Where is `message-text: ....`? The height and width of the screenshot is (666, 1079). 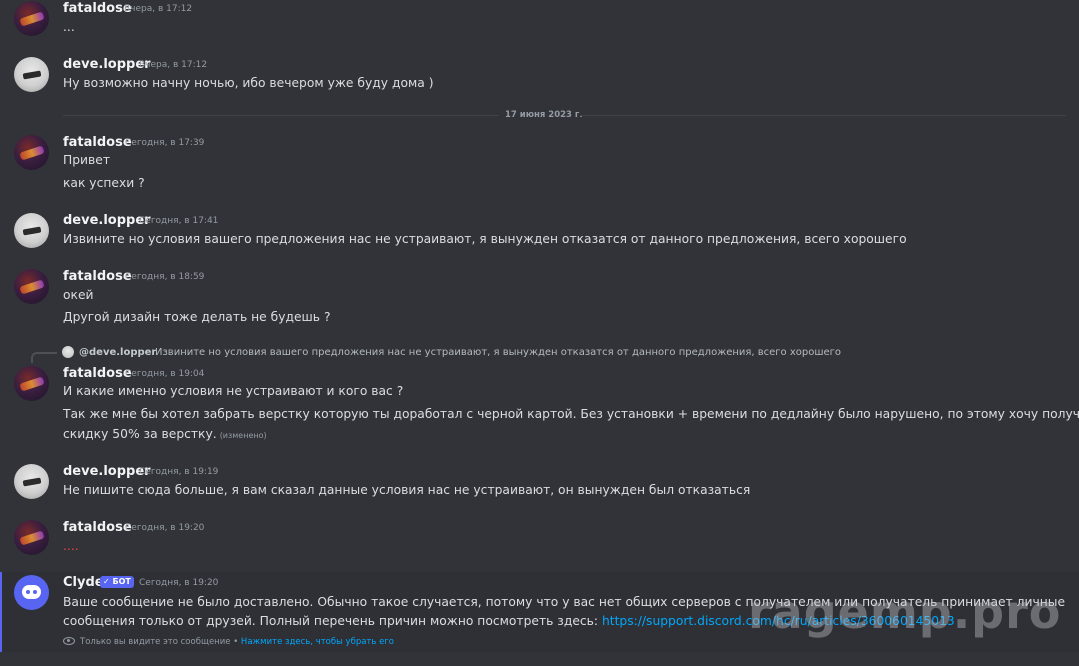
message-text: .... is located at coordinates (71, 546).